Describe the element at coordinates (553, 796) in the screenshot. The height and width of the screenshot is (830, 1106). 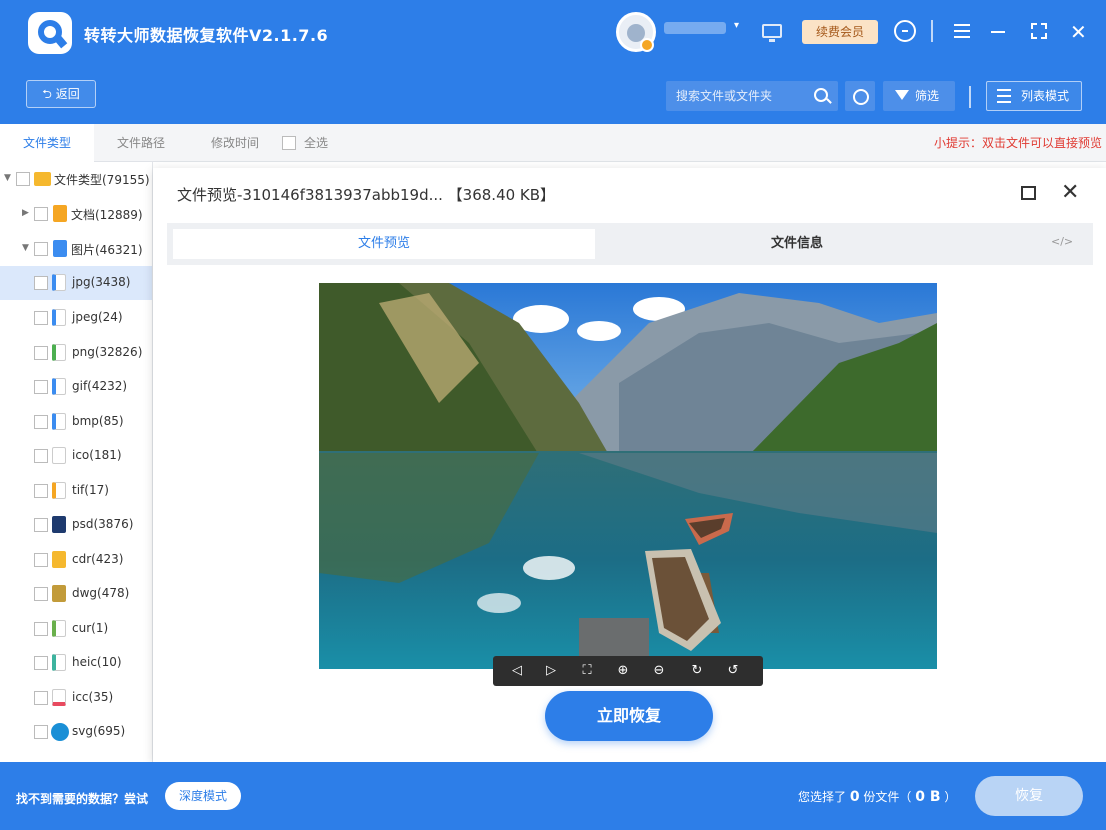
I see `footer-bar: 找不到需要的数据？尝试 深度模式 您选择了 0 份文件（ 0 B ） 恢复` at that location.